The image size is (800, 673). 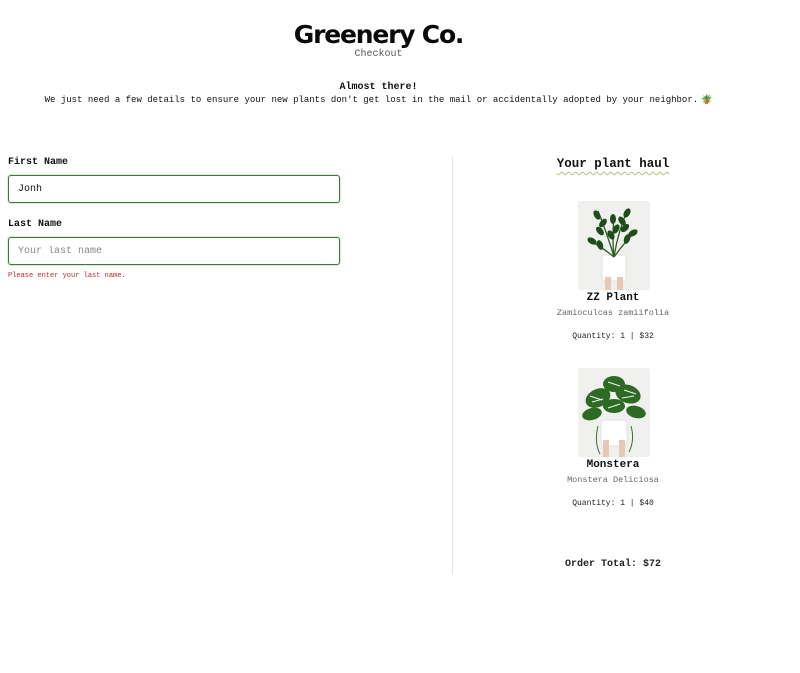 I want to click on first-name-label: First Name, so click(x=38, y=162).